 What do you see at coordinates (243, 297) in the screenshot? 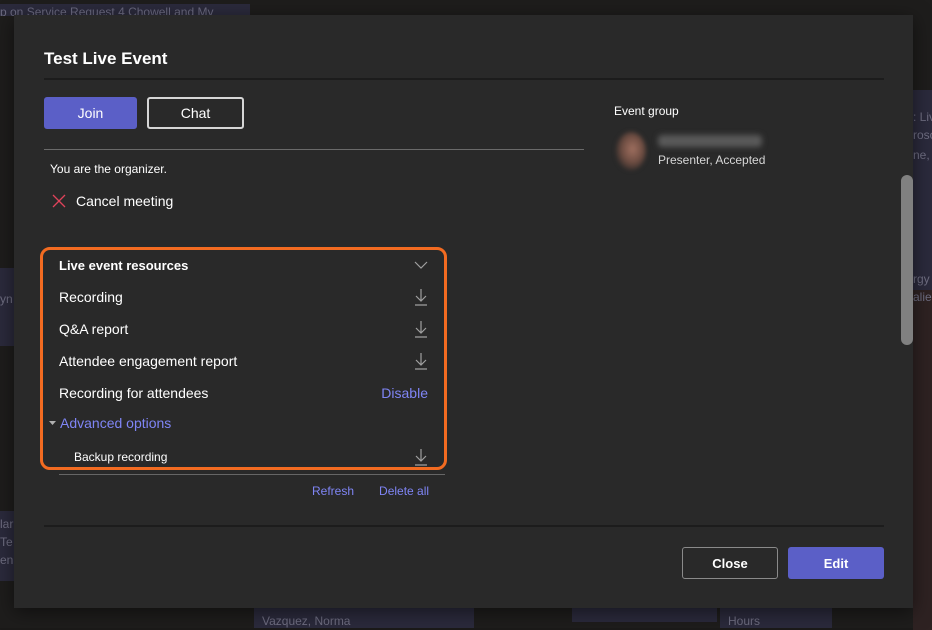
I see `resource-item: Recording` at bounding box center [243, 297].